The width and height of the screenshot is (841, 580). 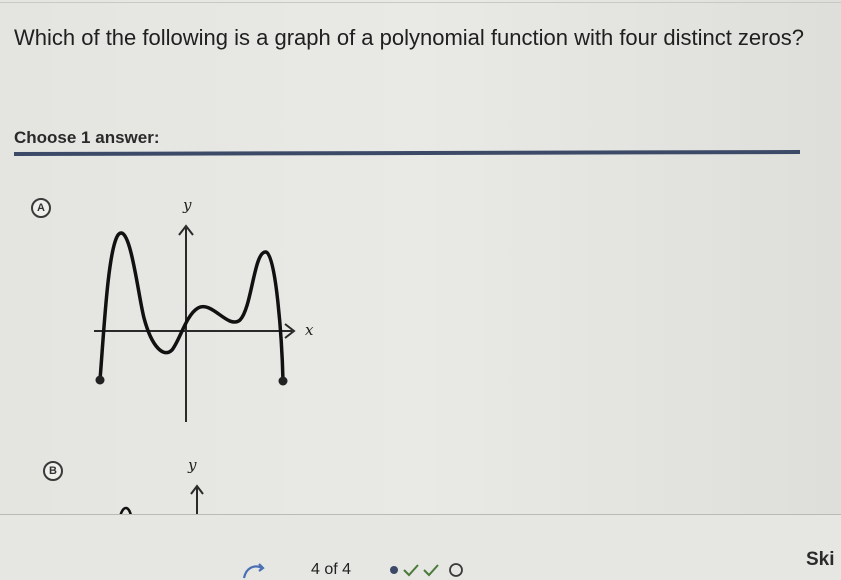 I want to click on choose-instructions: Choose 1 answer:, so click(x=87, y=137).